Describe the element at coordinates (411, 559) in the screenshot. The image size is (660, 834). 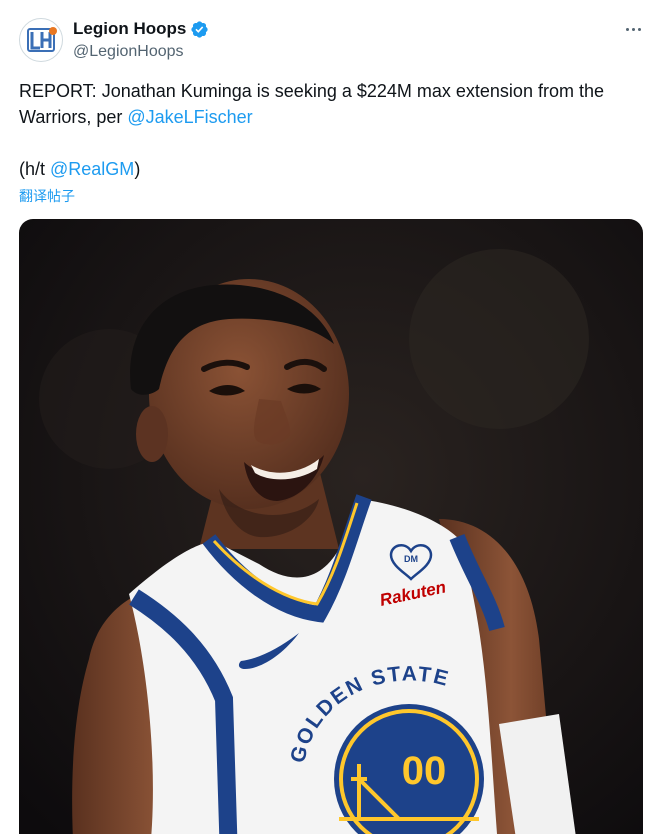
I see `svg-text: DM` at that location.